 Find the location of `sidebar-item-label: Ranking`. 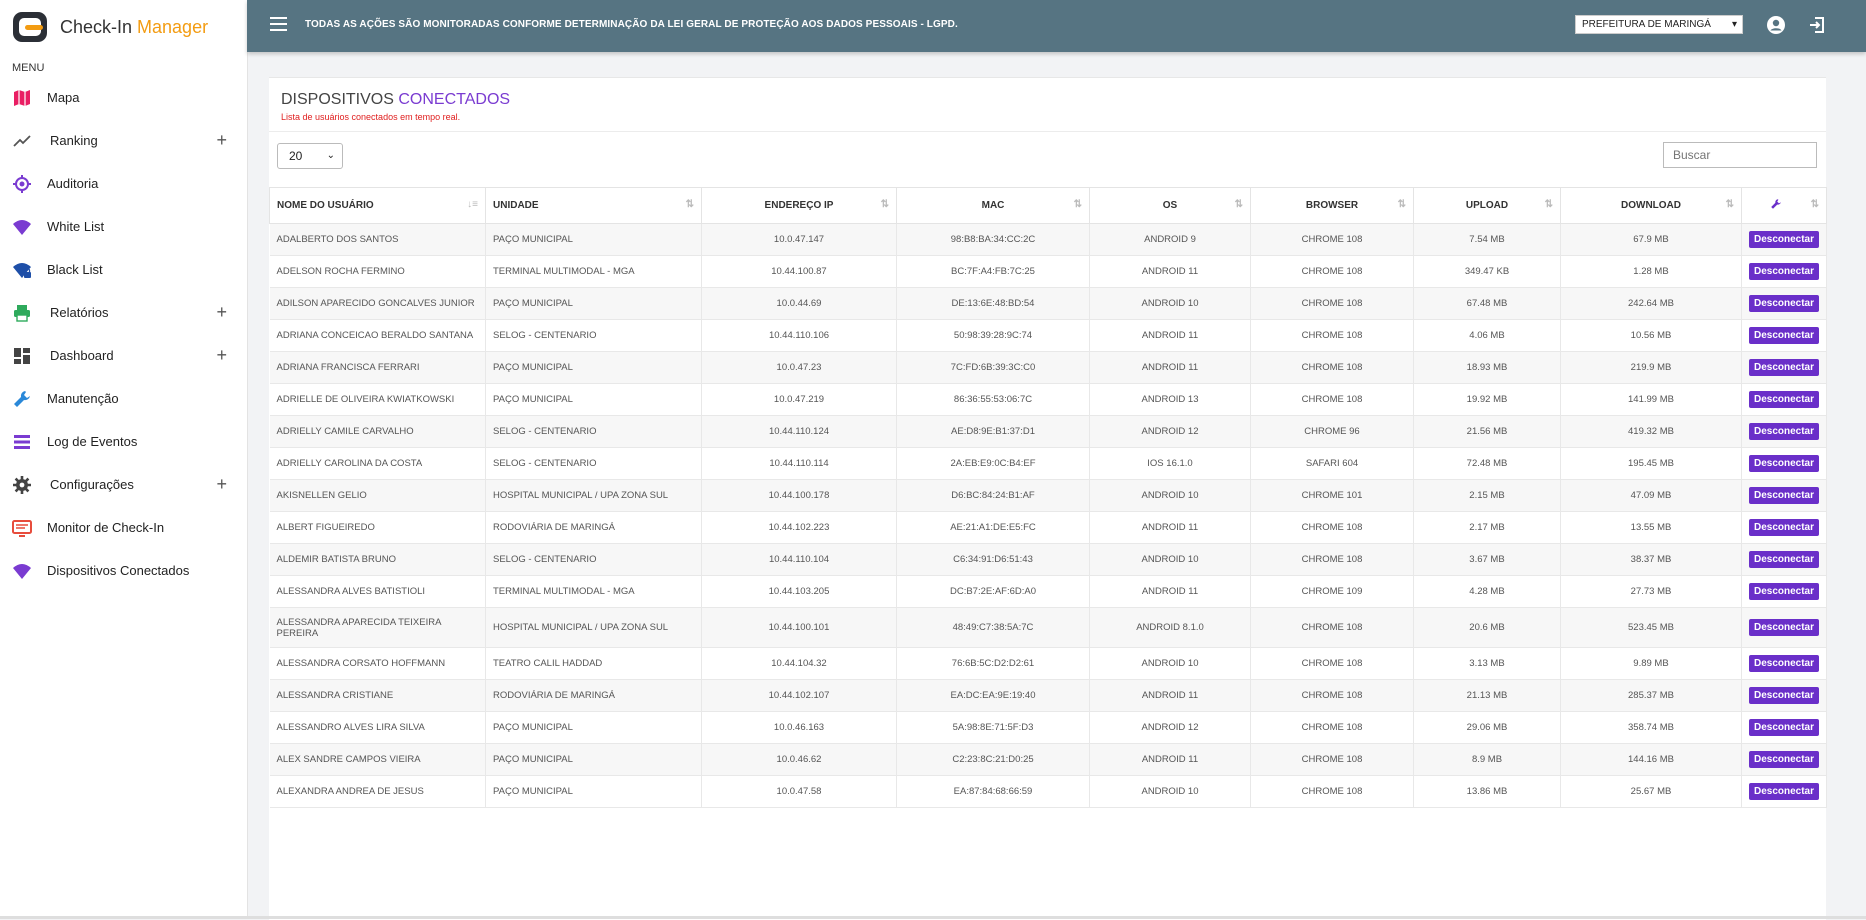

sidebar-item-label: Ranking is located at coordinates (74, 140).